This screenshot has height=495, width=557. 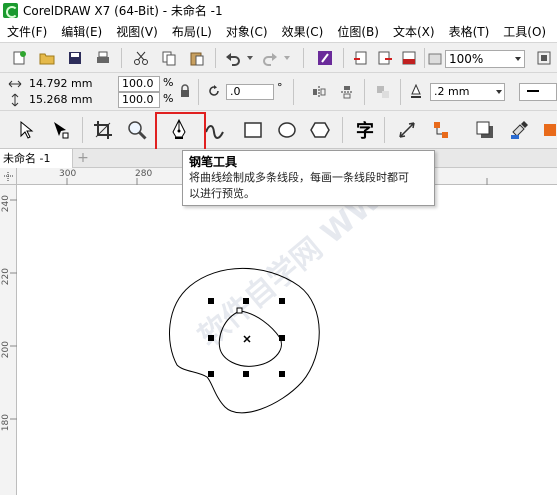 I want to click on ruler-tick-label: 220, so click(x=6, y=277).